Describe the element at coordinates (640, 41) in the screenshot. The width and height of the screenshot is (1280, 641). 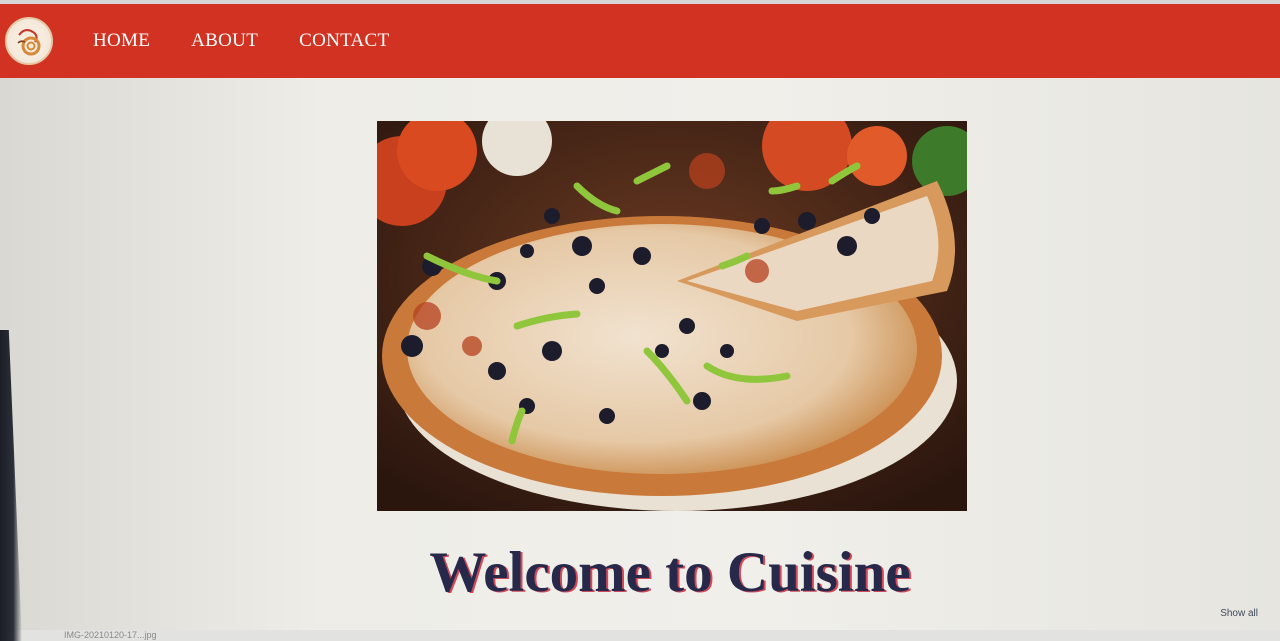
I see `navbar: HOME ABOUT CONTACT` at that location.